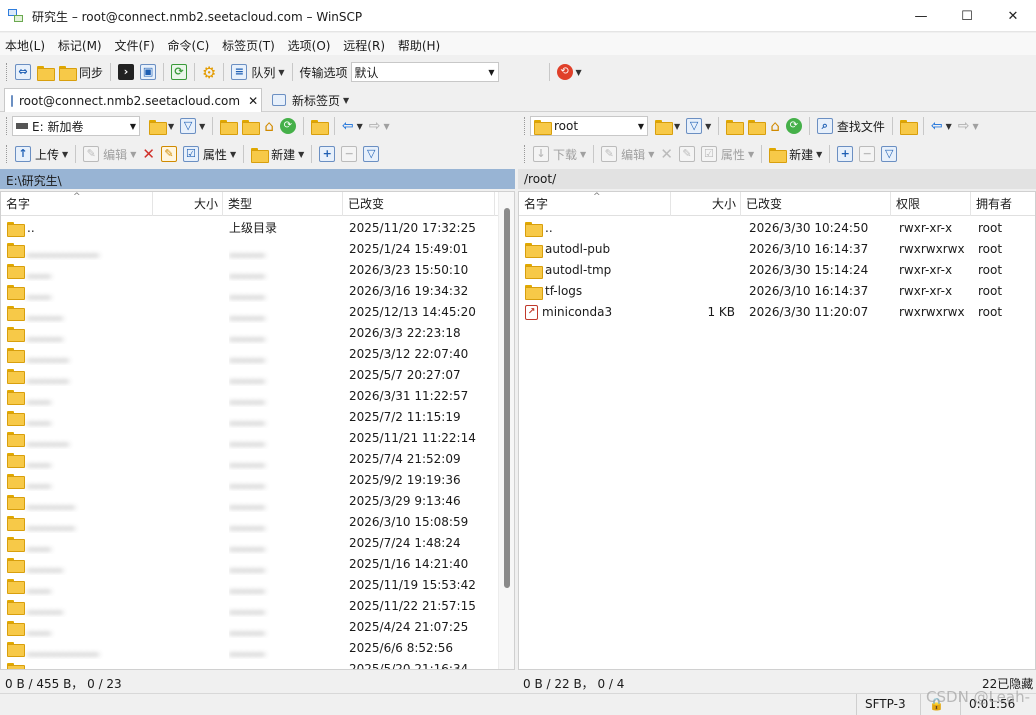 The height and width of the screenshot is (715, 1036). Describe the element at coordinates (777, 291) in the screenshot. I see `table-row: tf-logs 2026/3/10 16:14:37 rwxr-xr-x root` at that location.